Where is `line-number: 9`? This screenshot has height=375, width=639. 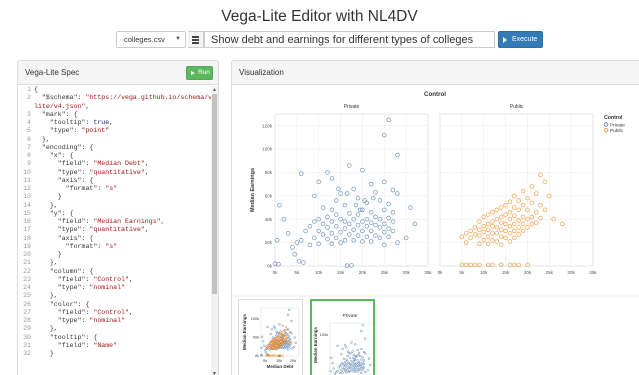 line-number: 9 is located at coordinates (29, 164).